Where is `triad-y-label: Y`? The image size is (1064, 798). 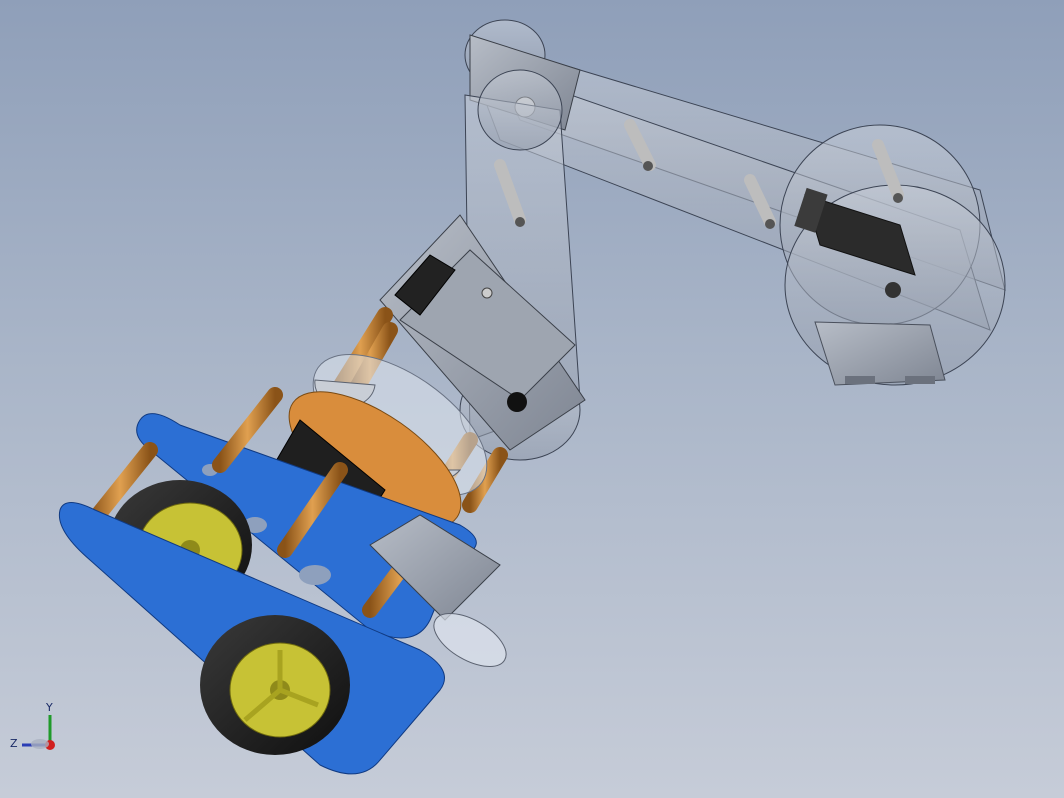 triad-y-label: Y is located at coordinates (49, 707).